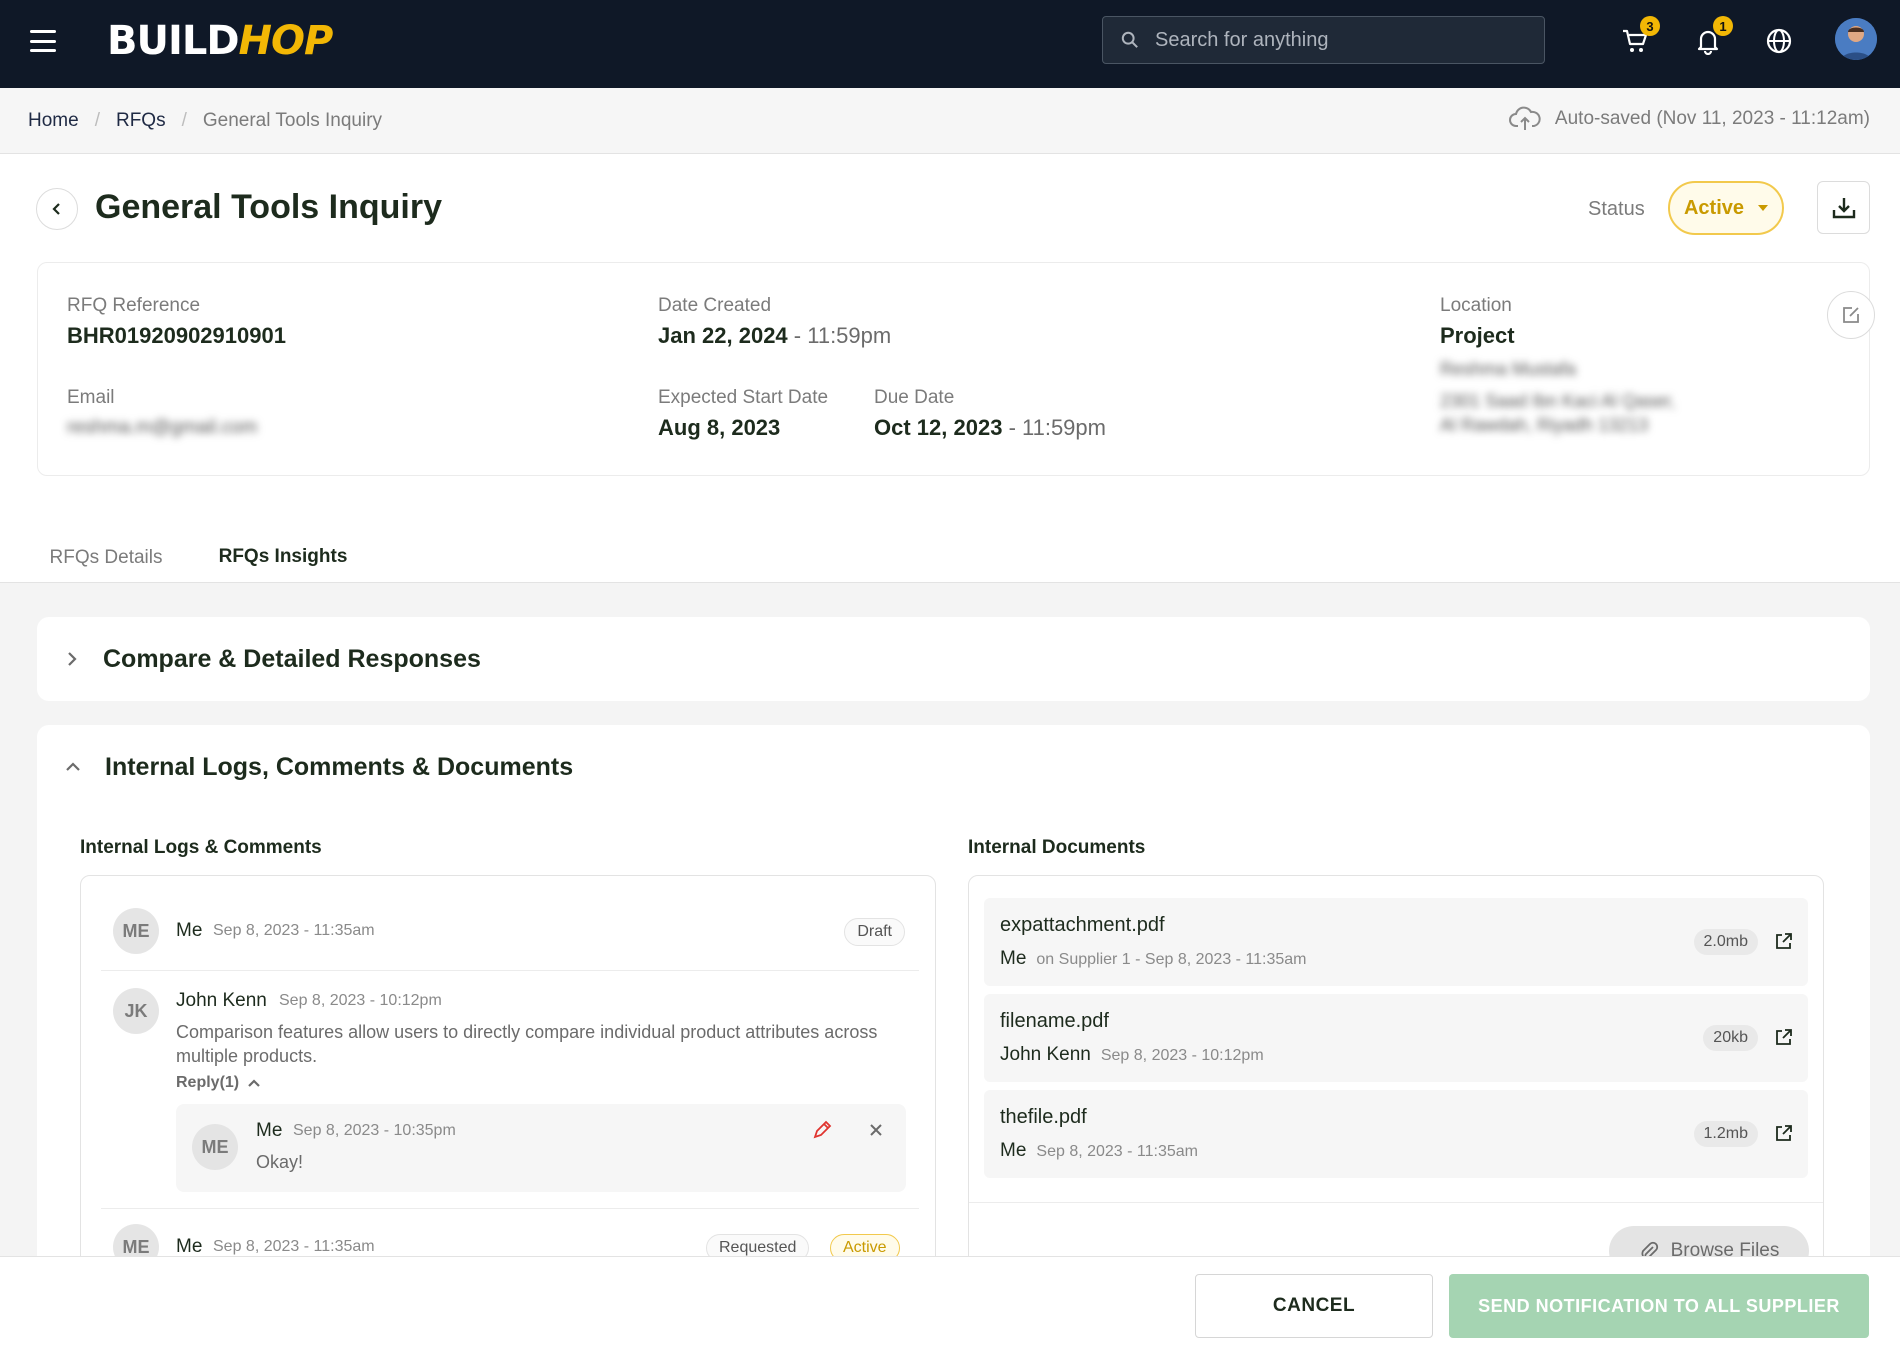 This screenshot has width=1900, height=1354. Describe the element at coordinates (874, 932) in the screenshot. I see `status-badge-draft: Draft` at that location.